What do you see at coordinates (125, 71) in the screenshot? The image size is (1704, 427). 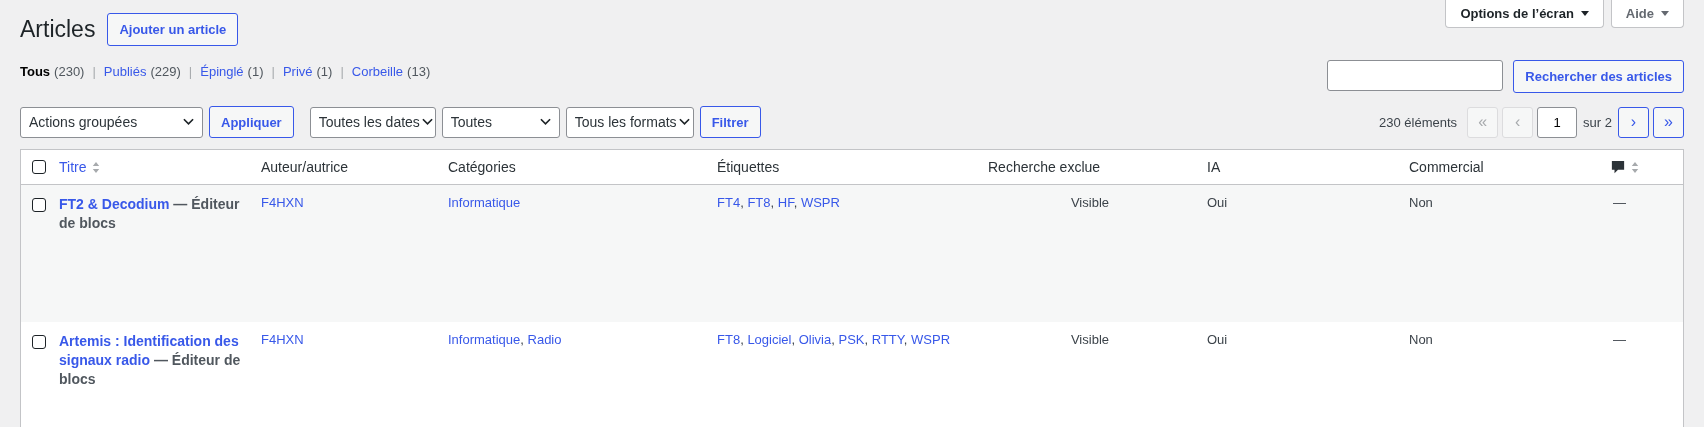 I see `view-link: Publiés` at bounding box center [125, 71].